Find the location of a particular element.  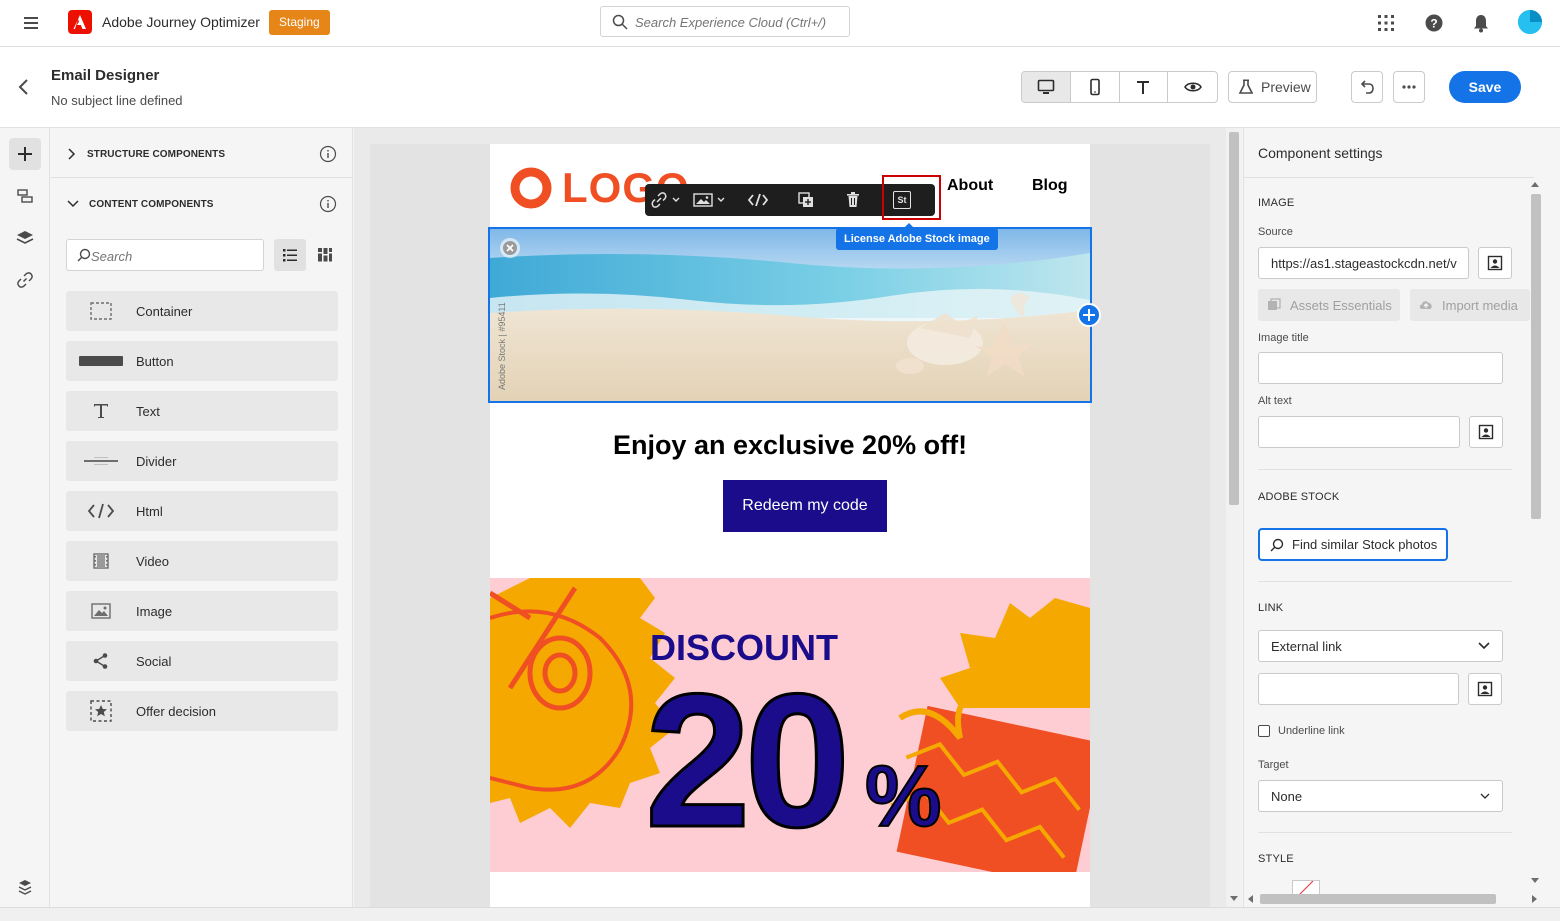

help-icon: ? is located at coordinates (1434, 23).